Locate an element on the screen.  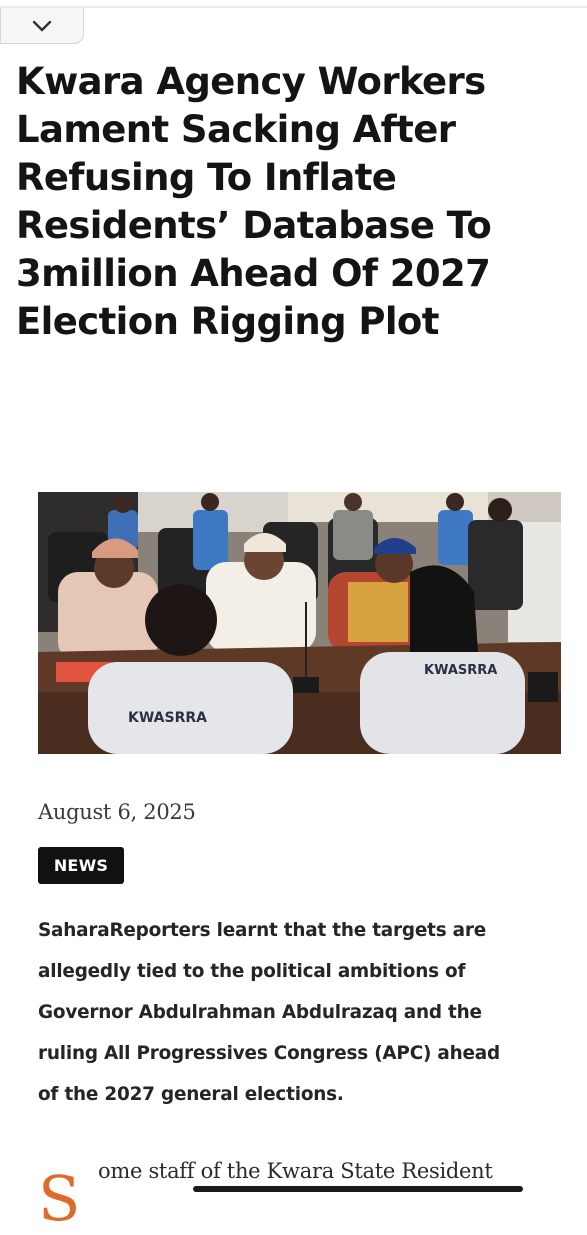
headline-line: 3million Ahead Of 2027 is located at coordinates (253, 273).